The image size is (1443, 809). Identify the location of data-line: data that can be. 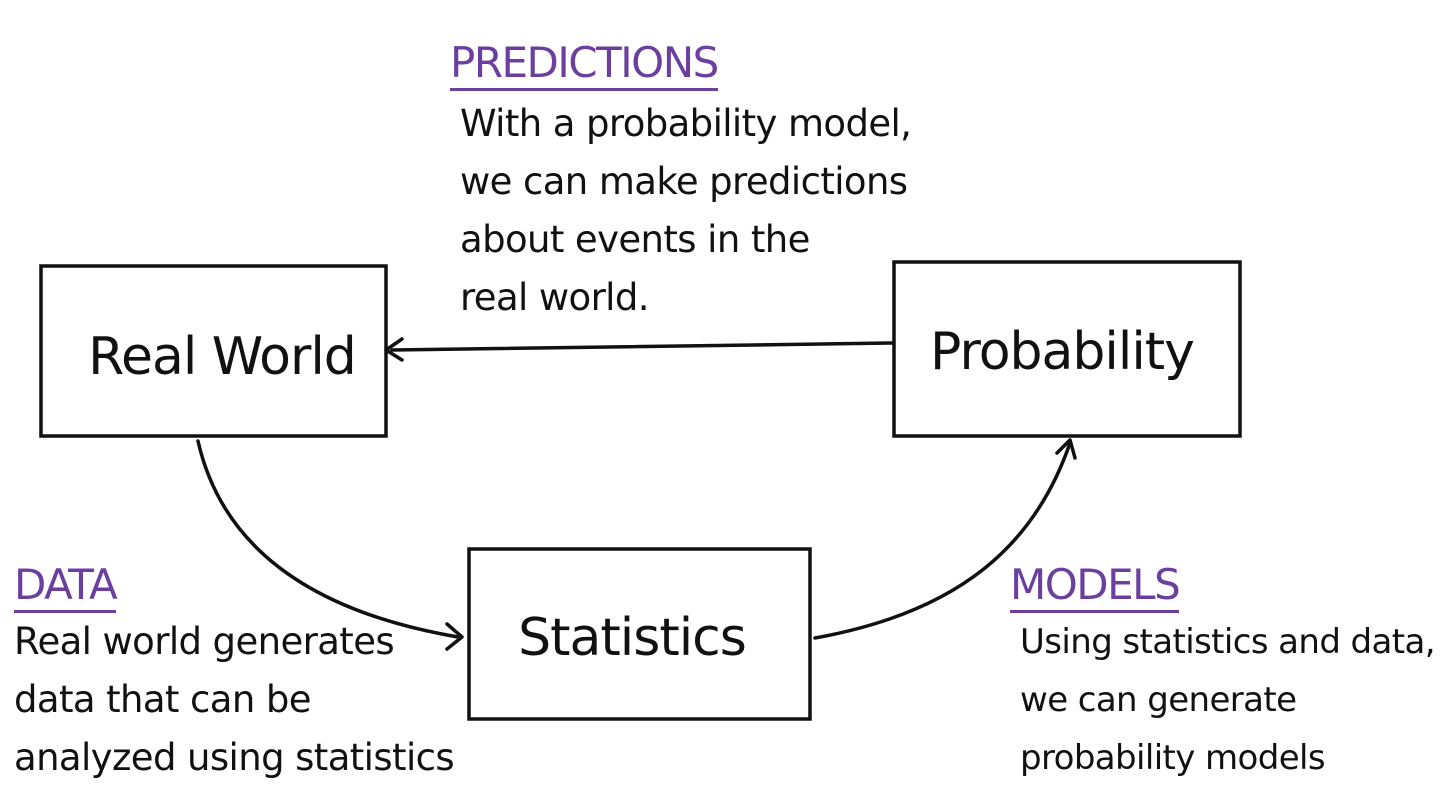
(162, 699).